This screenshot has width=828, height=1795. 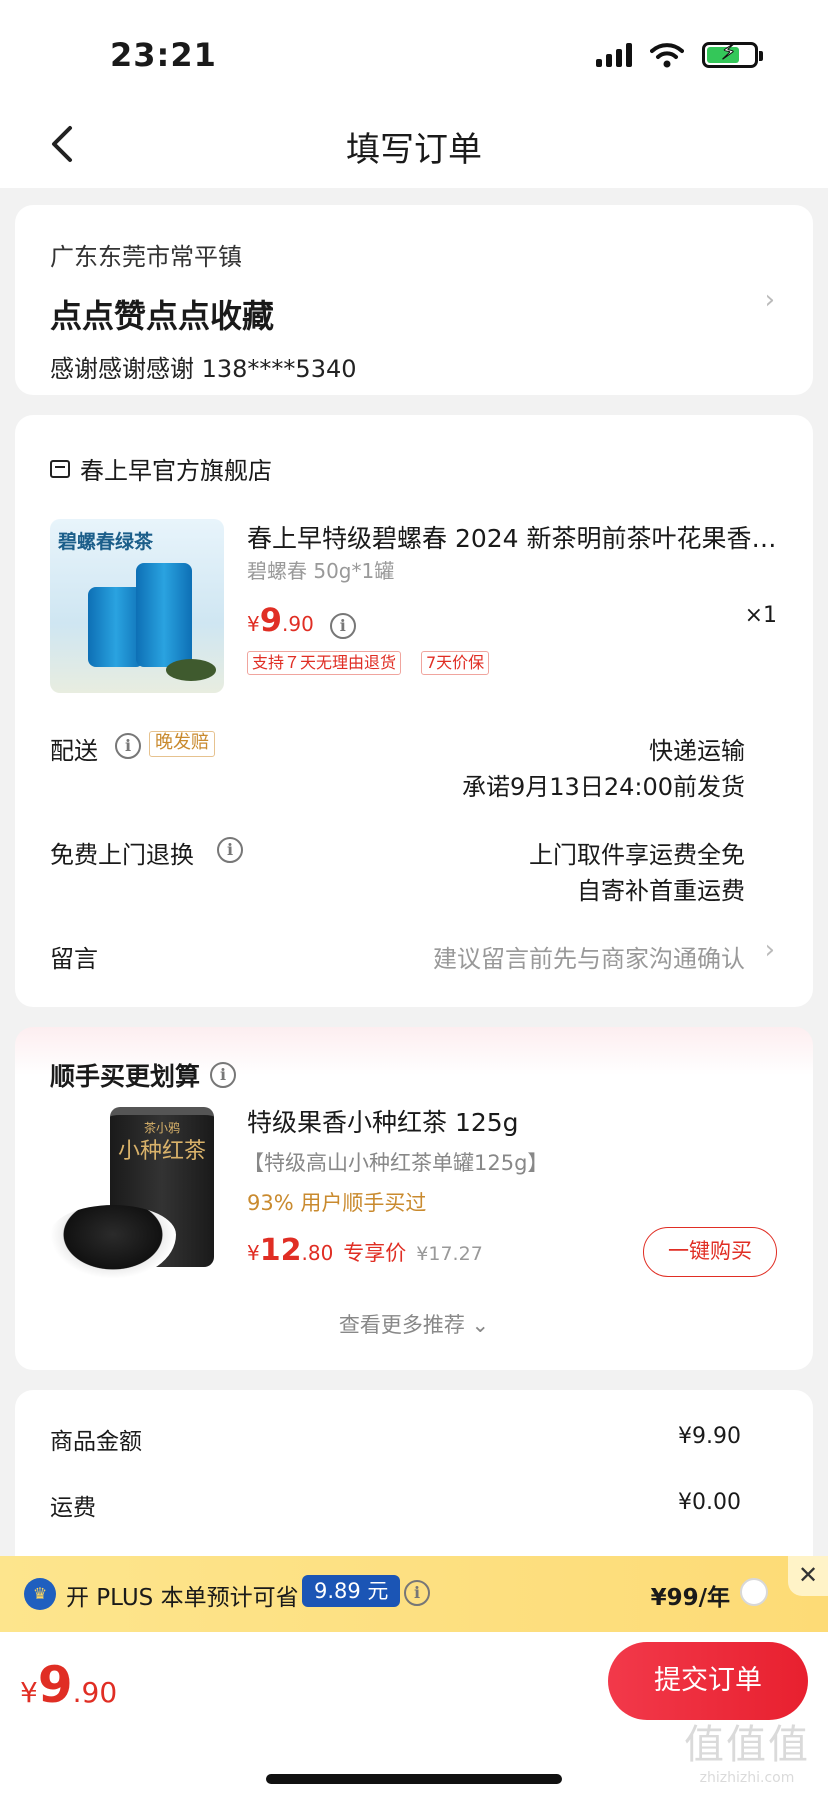 What do you see at coordinates (74, 959) in the screenshot?
I see `message-label: 留言` at bounding box center [74, 959].